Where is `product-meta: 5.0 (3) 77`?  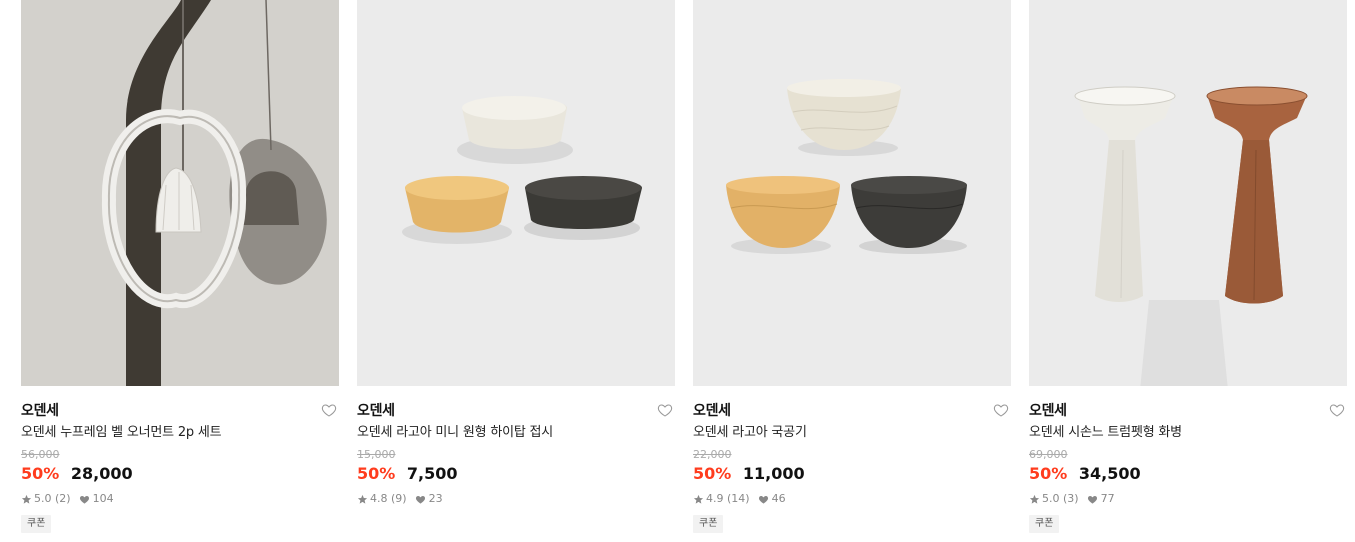
product-meta: 5.0 (3) 77 is located at coordinates (1188, 499).